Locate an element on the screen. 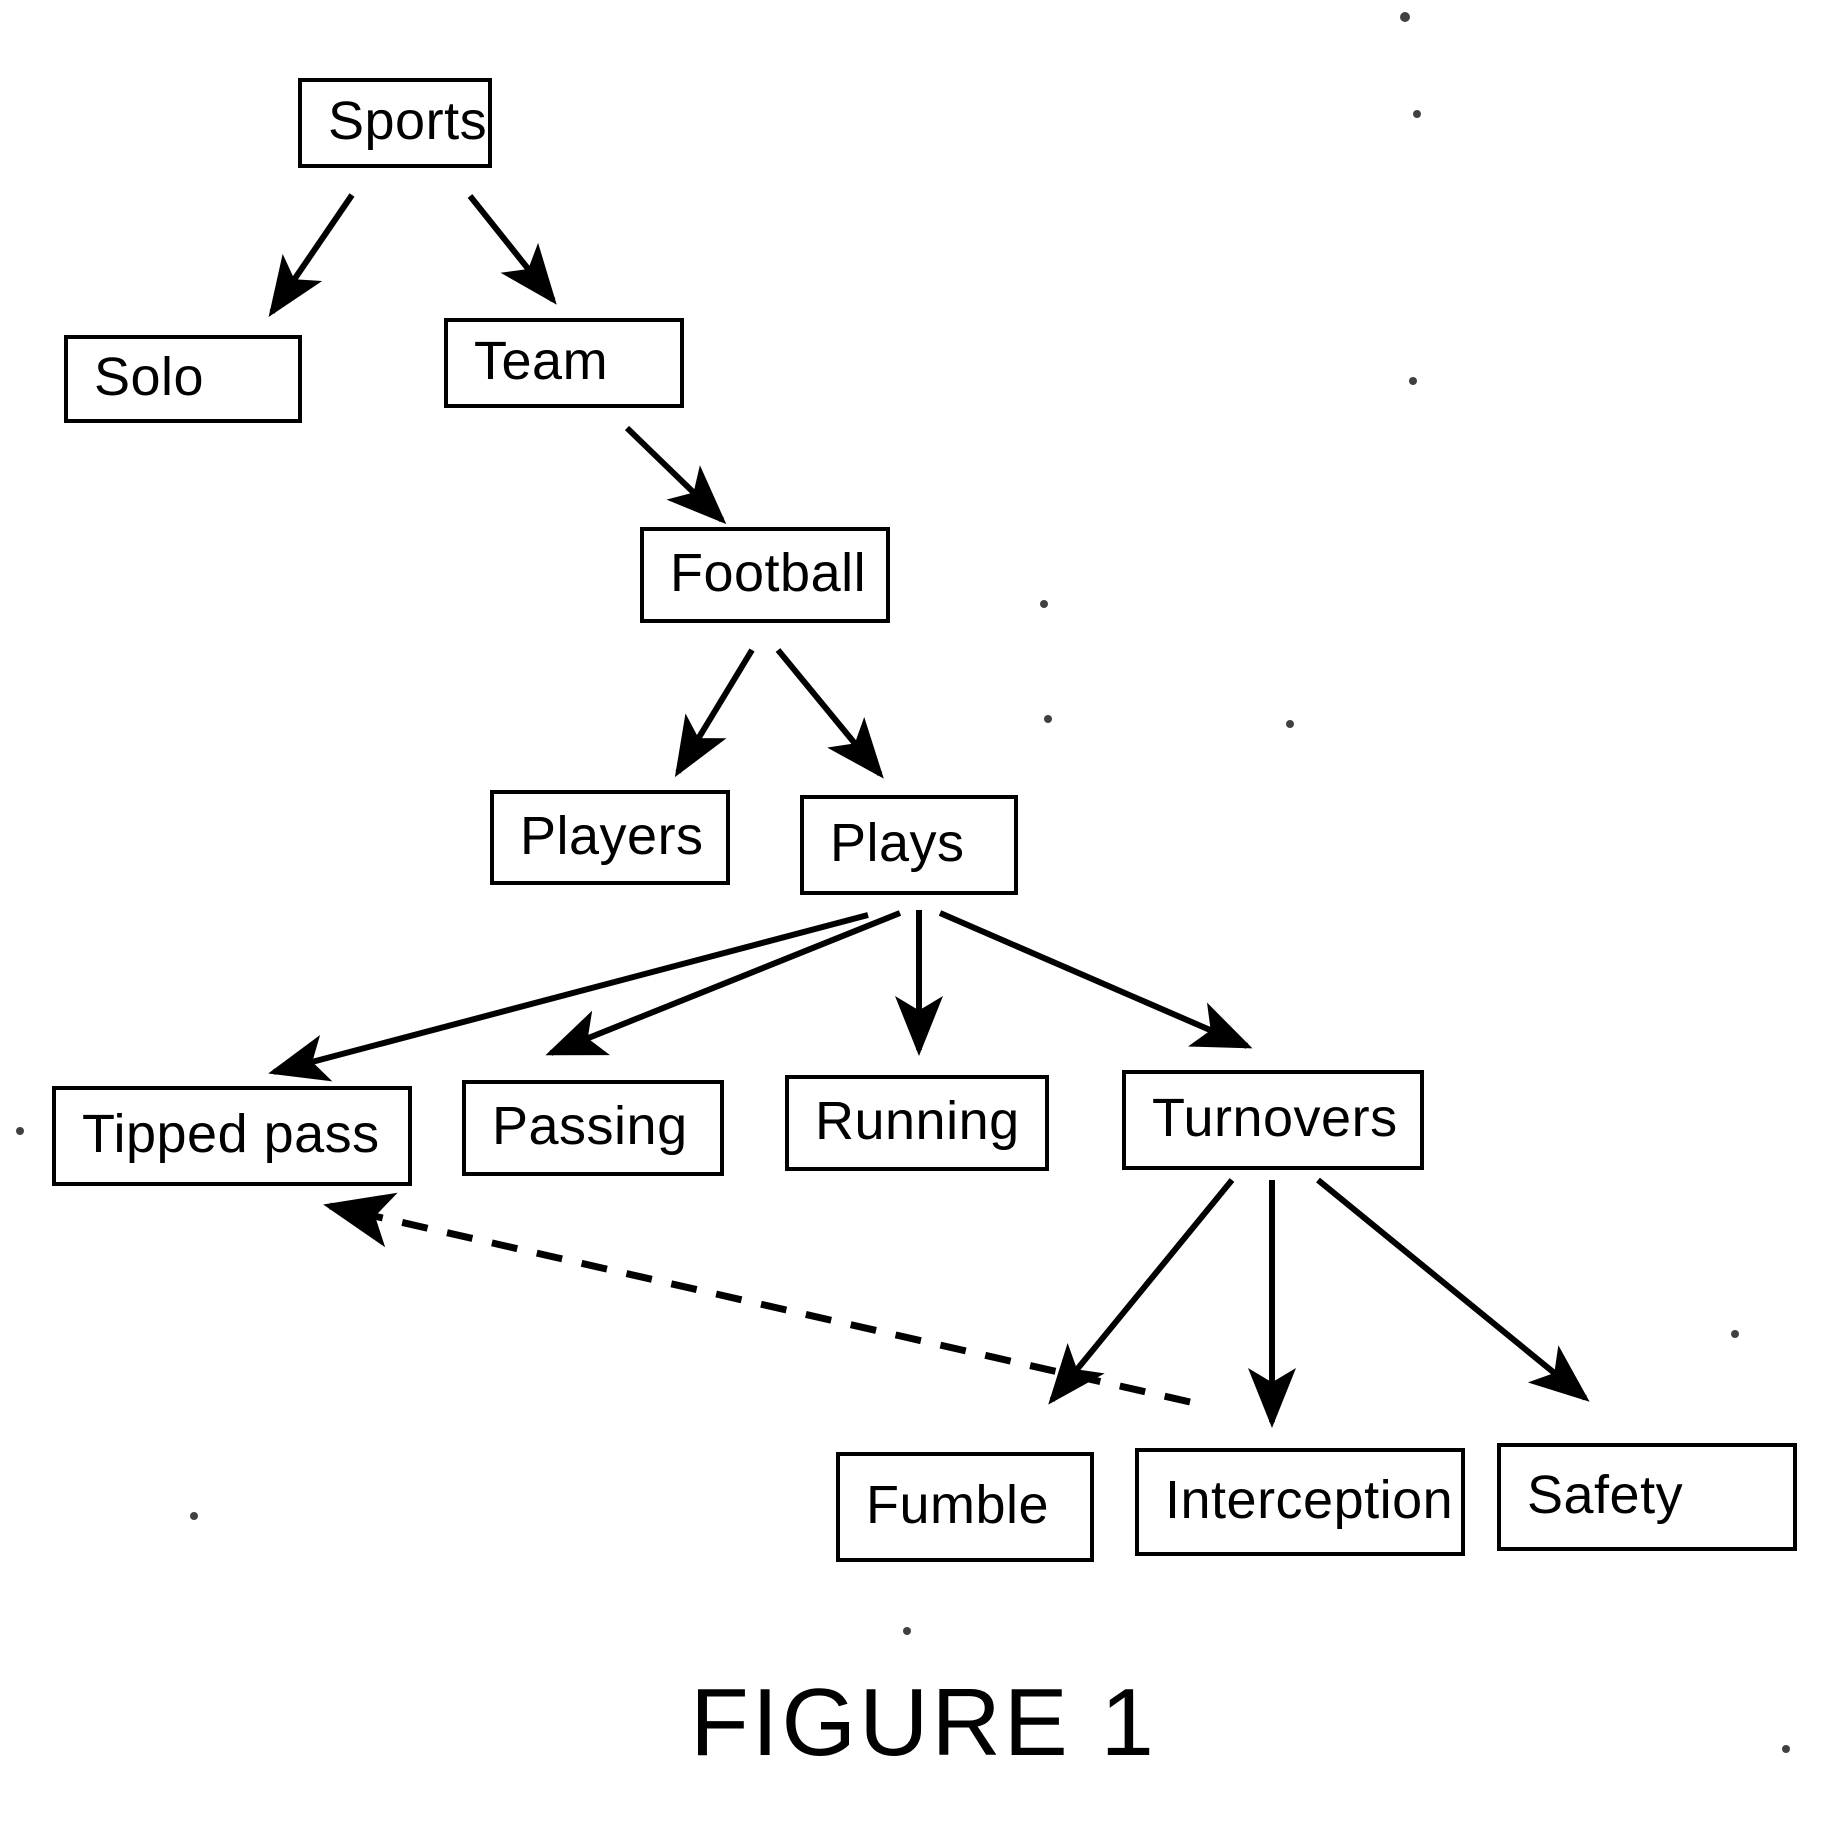 The width and height of the screenshot is (1847, 1821). edge-fumble-tipped_pass is located at coordinates (757, 1299).